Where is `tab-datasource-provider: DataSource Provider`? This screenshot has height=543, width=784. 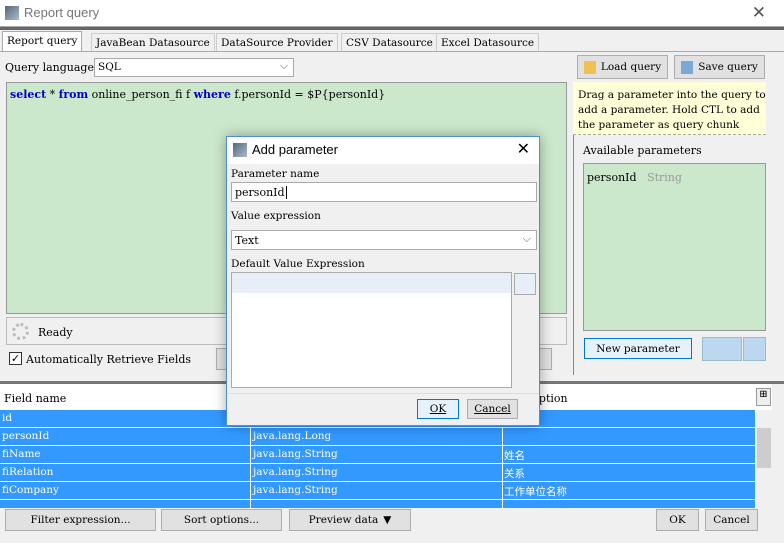
tab-datasource-provider: DataSource Provider is located at coordinates (277, 42).